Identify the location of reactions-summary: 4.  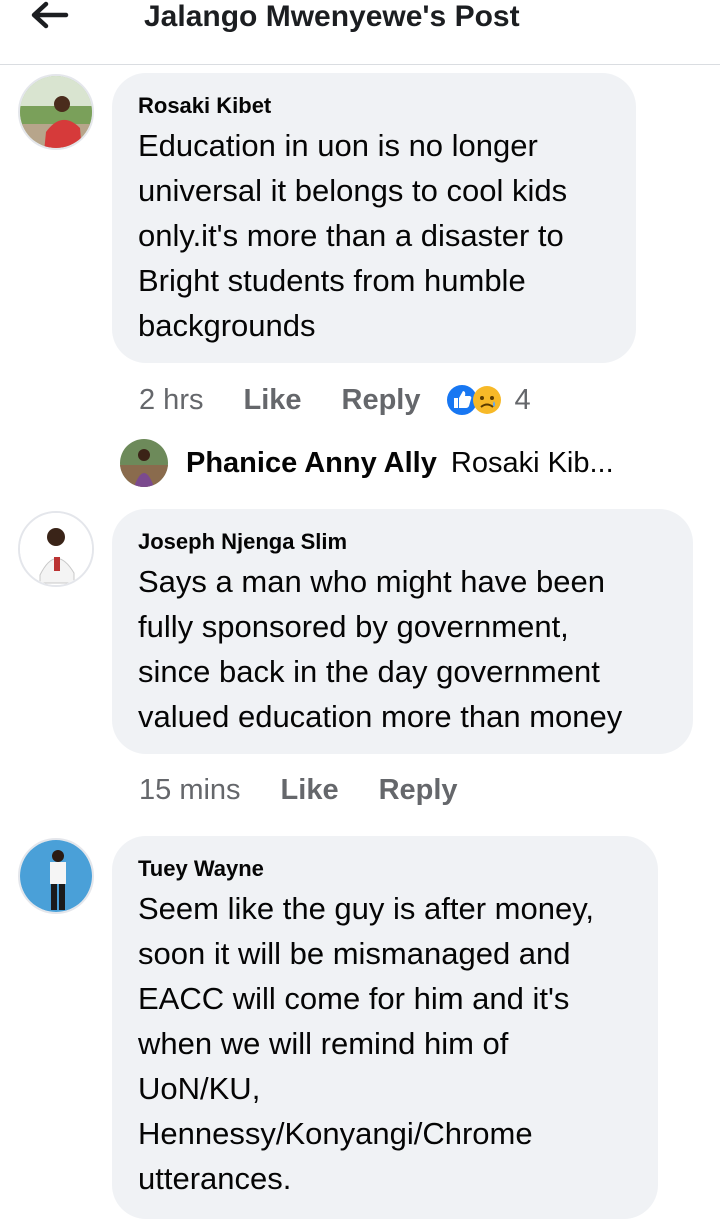
(487, 400).